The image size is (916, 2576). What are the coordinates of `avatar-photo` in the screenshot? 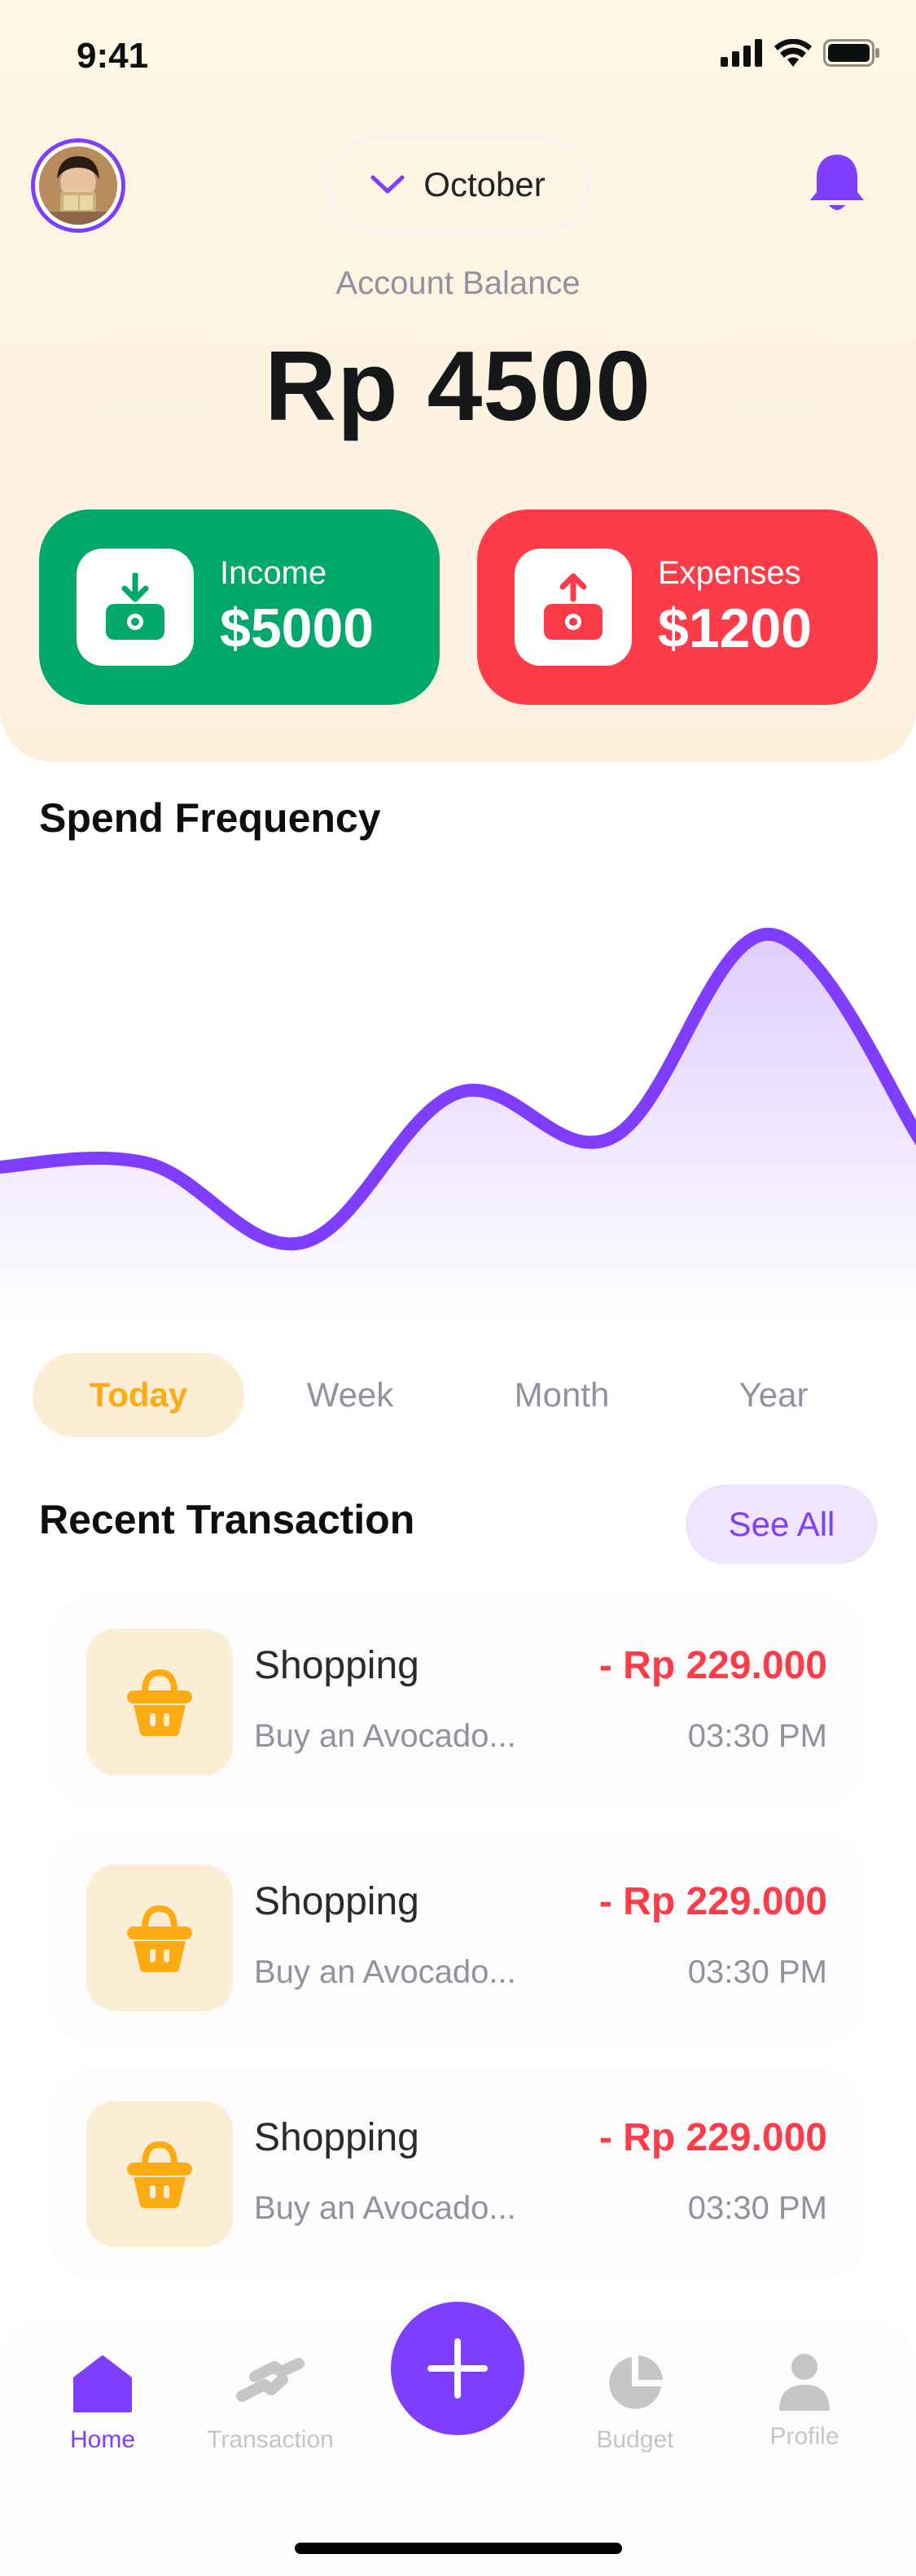 It's located at (78, 186).